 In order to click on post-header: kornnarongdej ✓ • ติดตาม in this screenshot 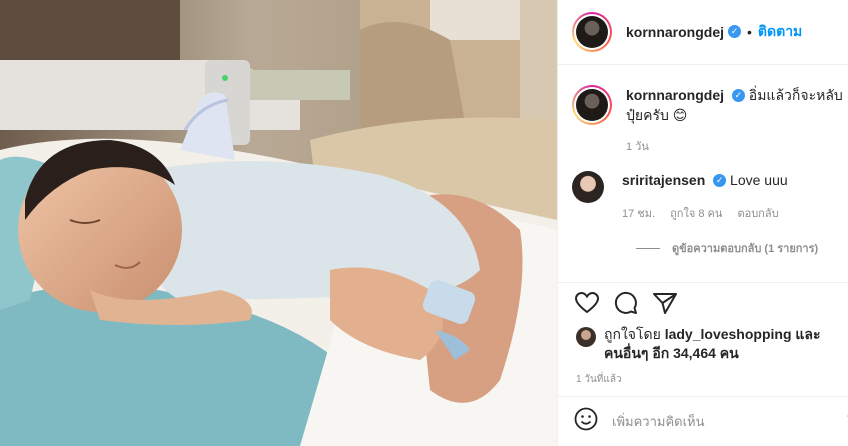, I will do `click(703, 32)`.